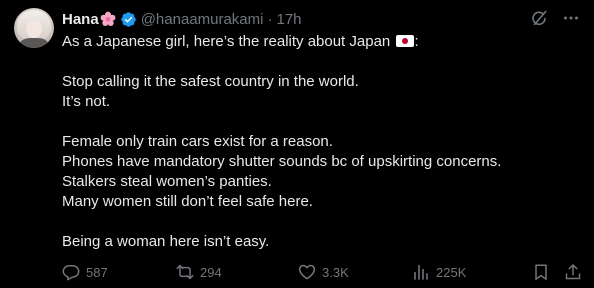 This screenshot has height=288, width=594. I want to click on handle: @hanaamurakami, so click(202, 19).